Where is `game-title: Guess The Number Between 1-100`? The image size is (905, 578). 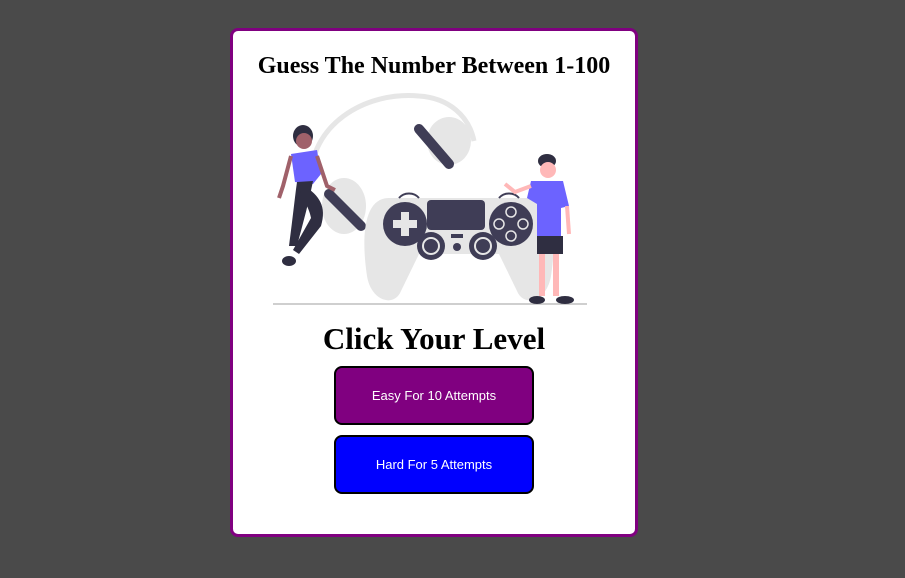 game-title: Guess The Number Between 1-100 is located at coordinates (434, 66).